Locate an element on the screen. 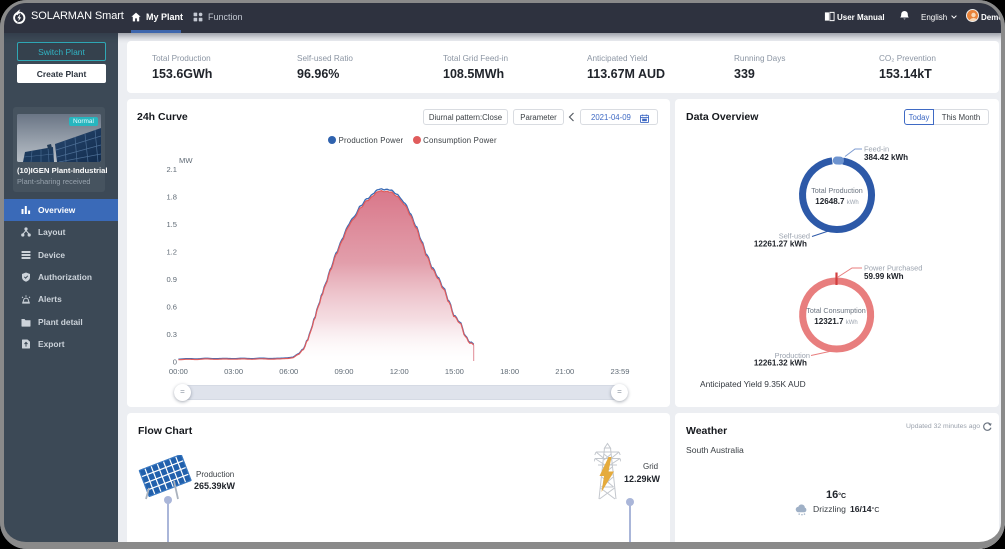  svg-text: 0.9 is located at coordinates (171, 279).